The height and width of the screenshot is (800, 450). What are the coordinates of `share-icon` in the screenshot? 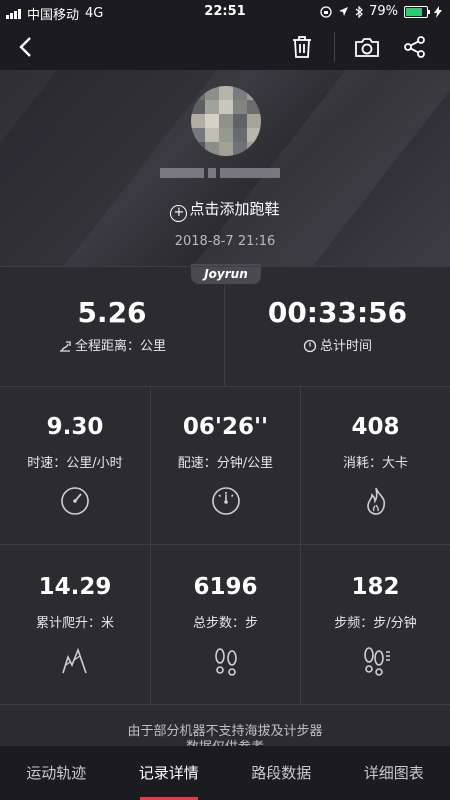 It's located at (414, 47).